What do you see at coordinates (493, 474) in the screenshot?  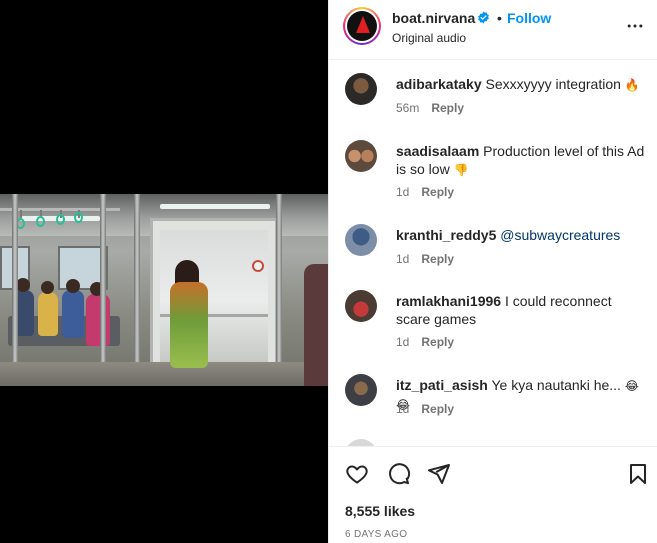 I see `post-actions` at bounding box center [493, 474].